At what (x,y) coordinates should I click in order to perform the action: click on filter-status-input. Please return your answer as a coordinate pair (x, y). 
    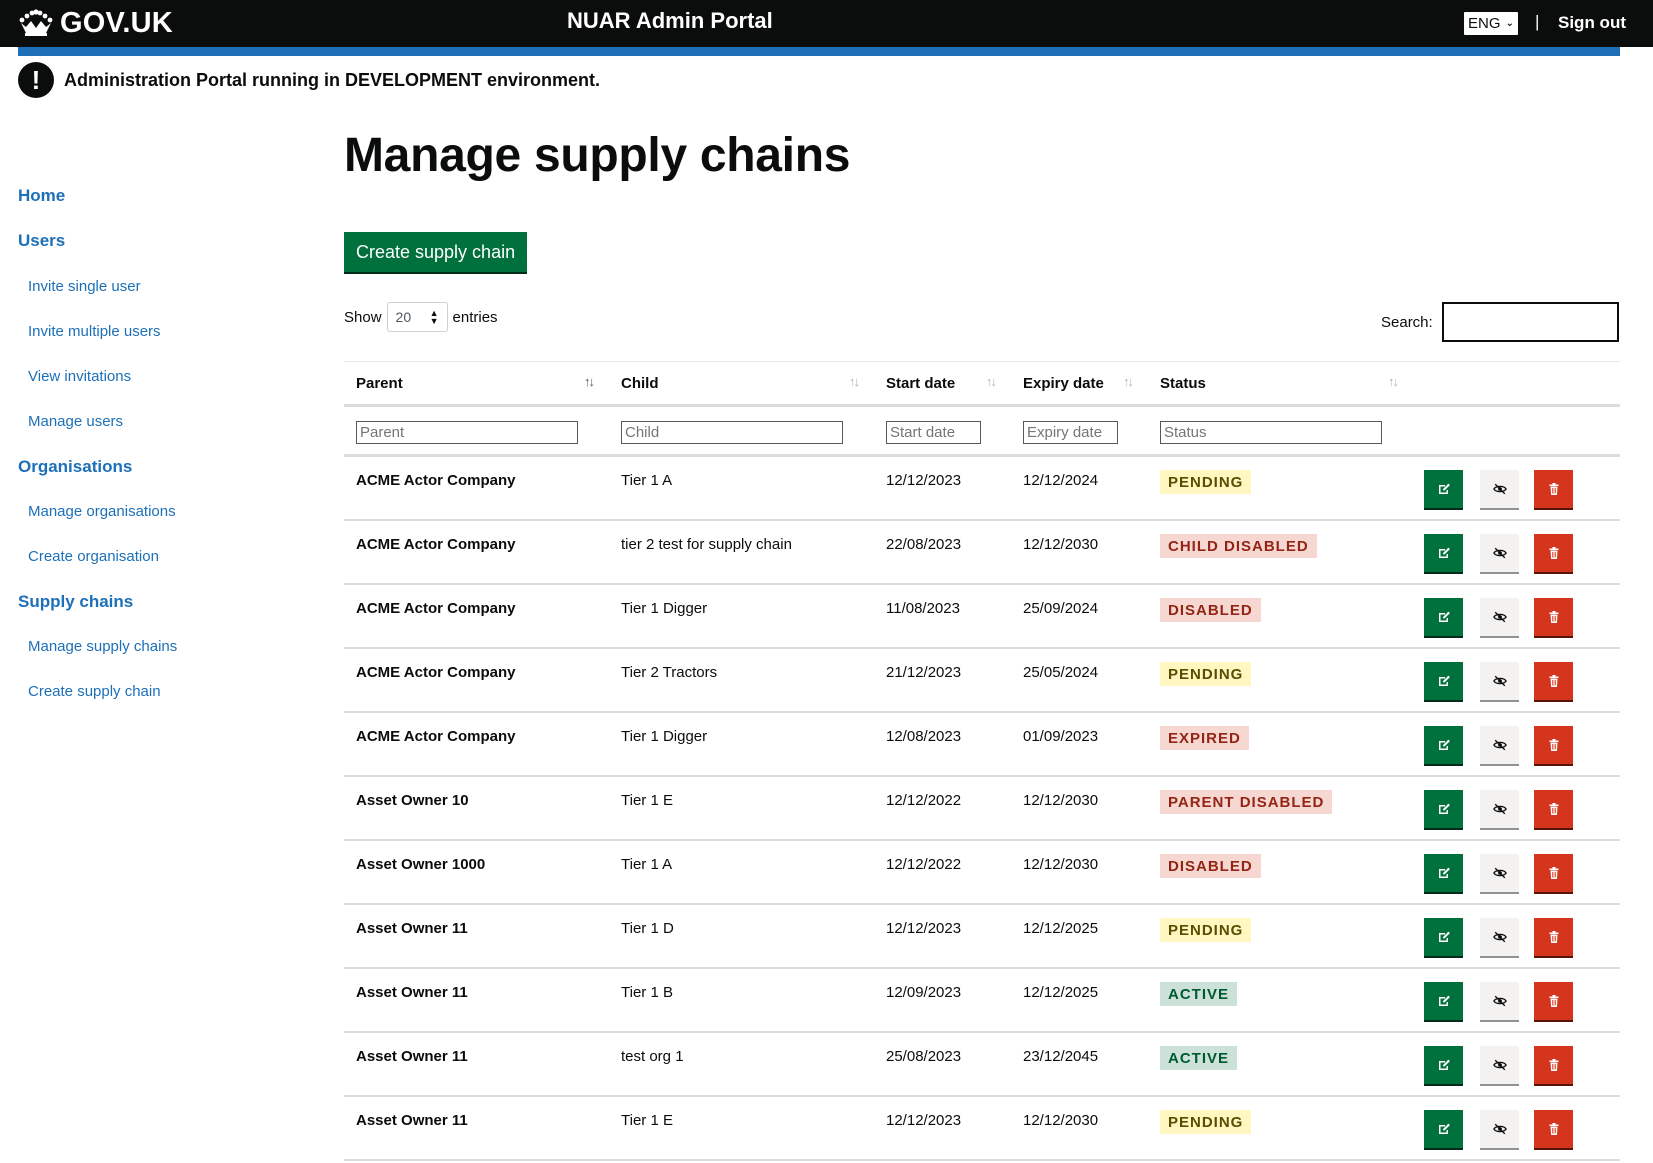
    Looking at the image, I should click on (1271, 432).